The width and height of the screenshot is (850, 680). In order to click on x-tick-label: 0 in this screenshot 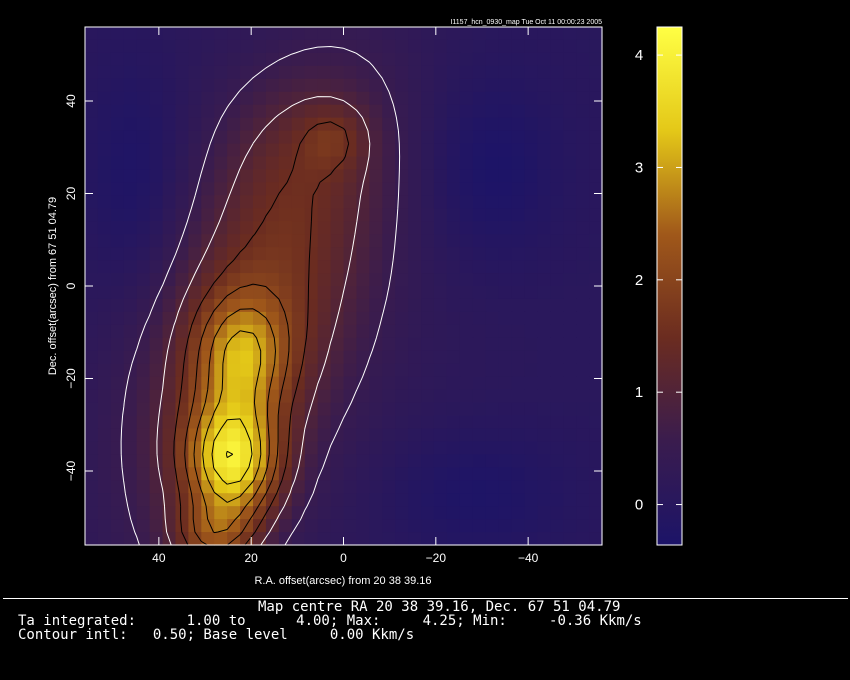, I will do `click(343, 558)`.